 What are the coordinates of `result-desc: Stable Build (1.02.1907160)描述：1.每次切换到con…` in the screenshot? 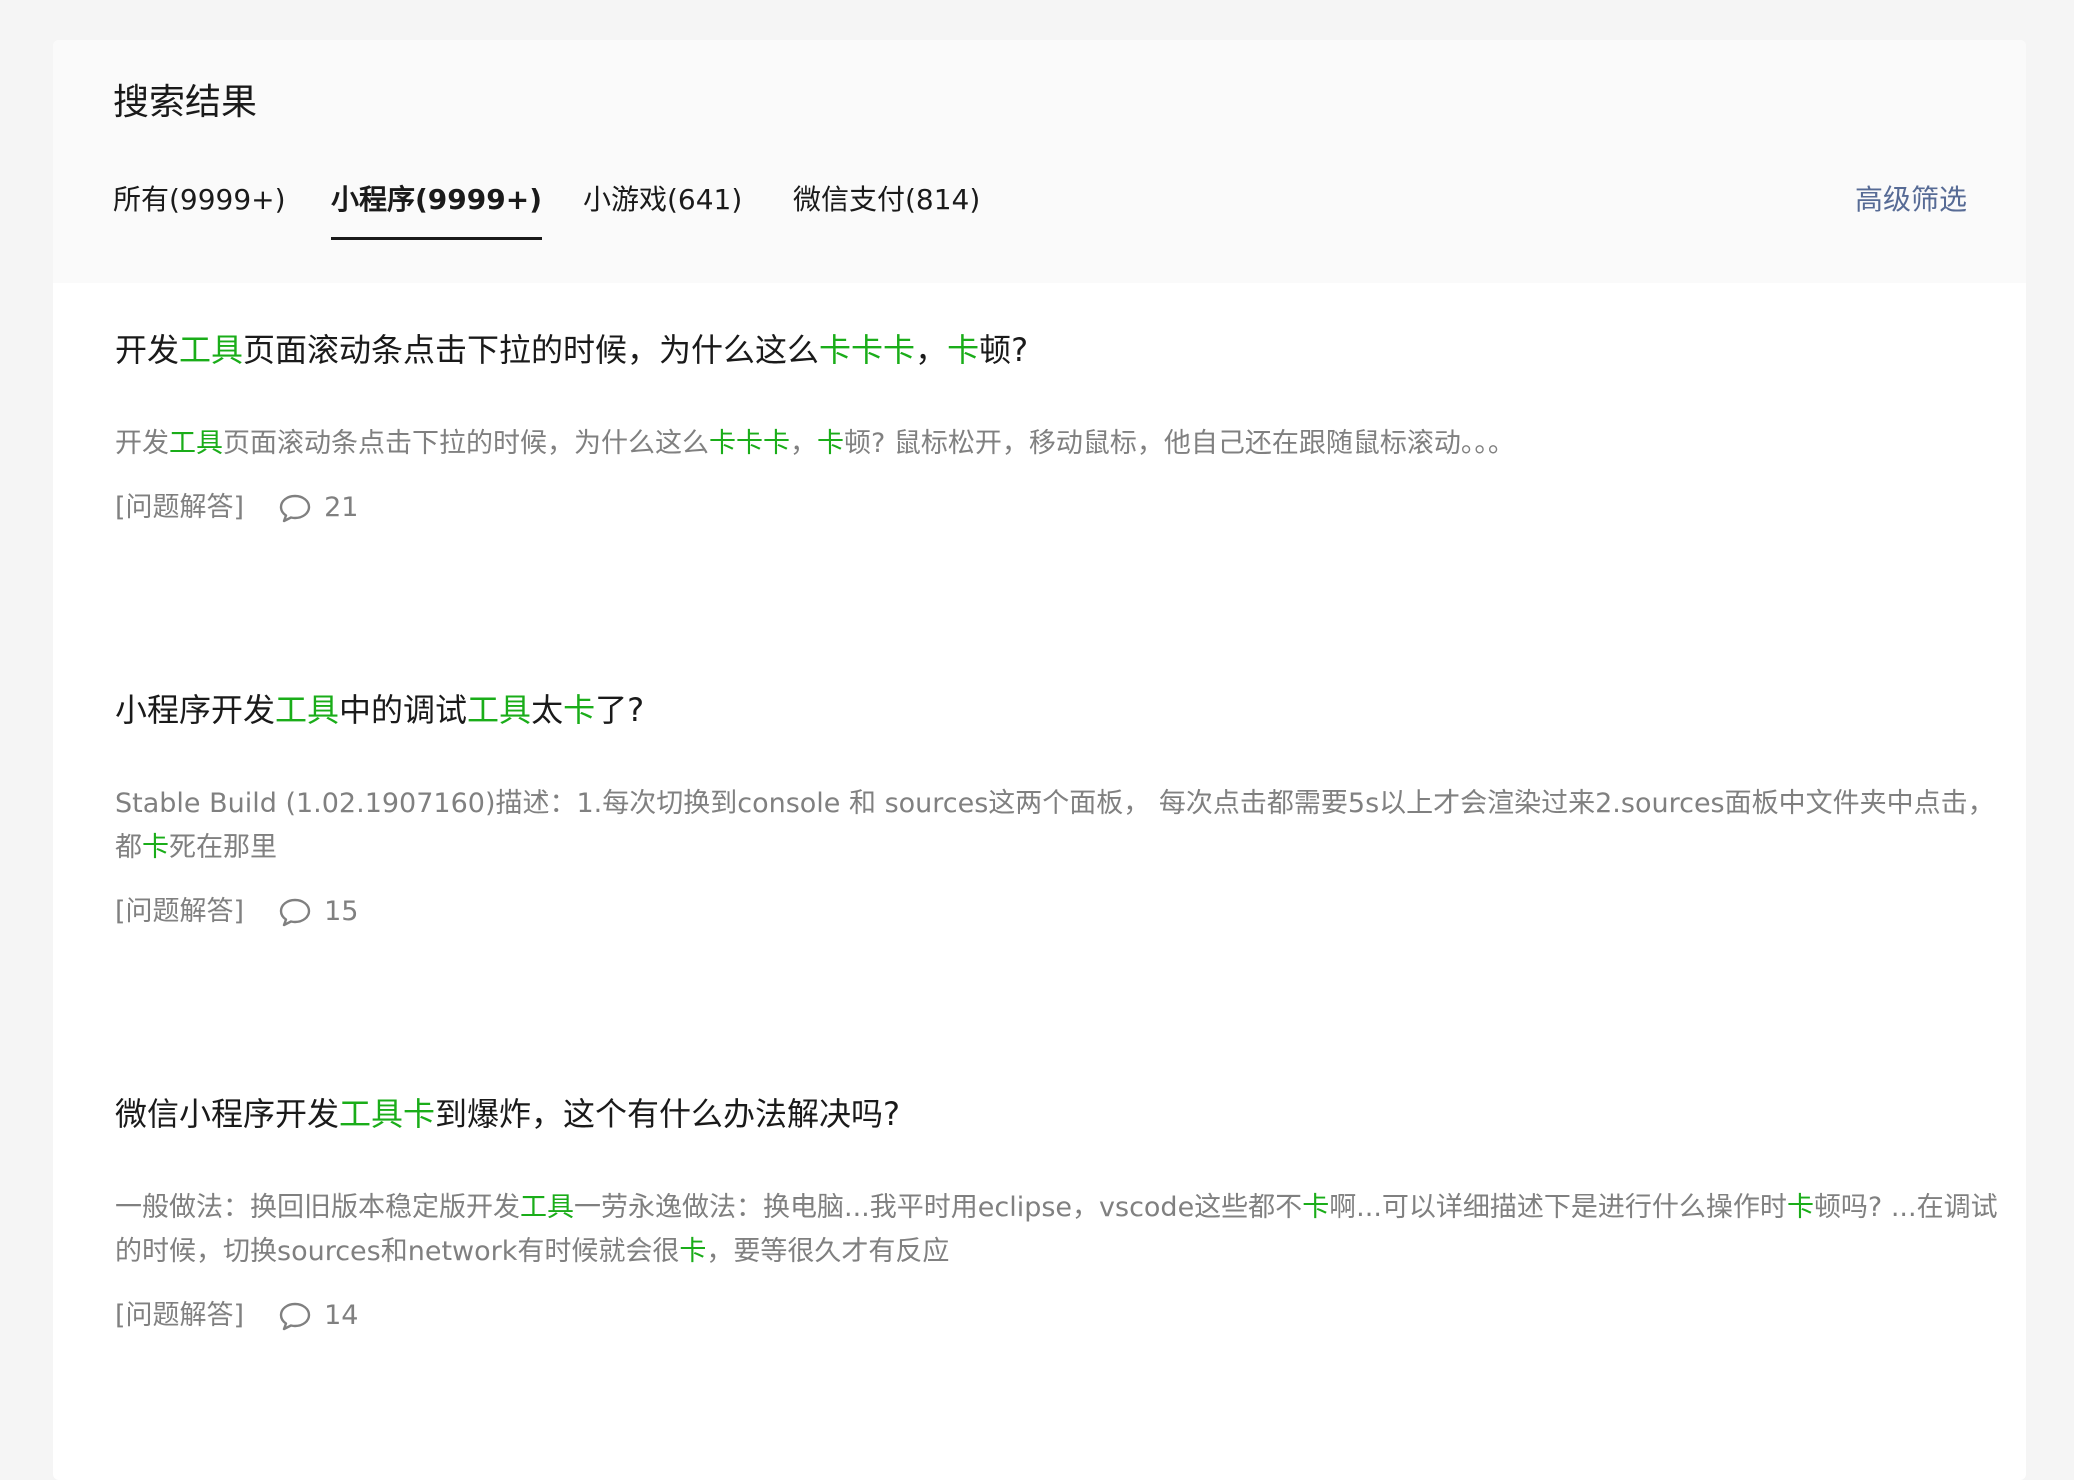 It's located at (1065, 826).